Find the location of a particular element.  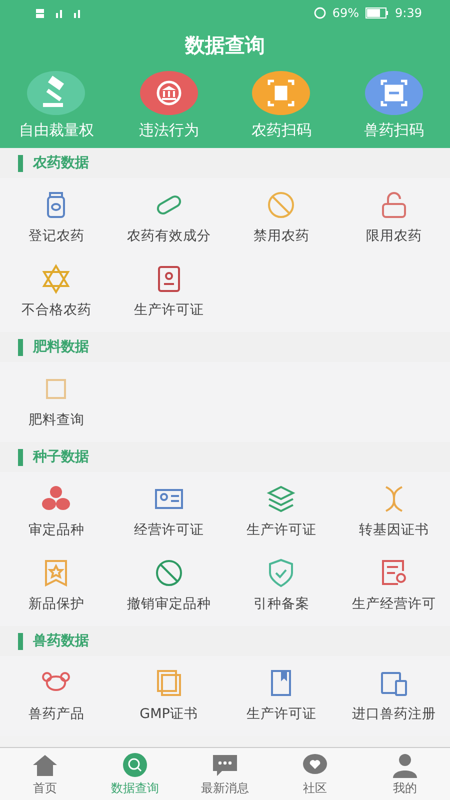

category-item: 登记农药 is located at coordinates (56, 217).